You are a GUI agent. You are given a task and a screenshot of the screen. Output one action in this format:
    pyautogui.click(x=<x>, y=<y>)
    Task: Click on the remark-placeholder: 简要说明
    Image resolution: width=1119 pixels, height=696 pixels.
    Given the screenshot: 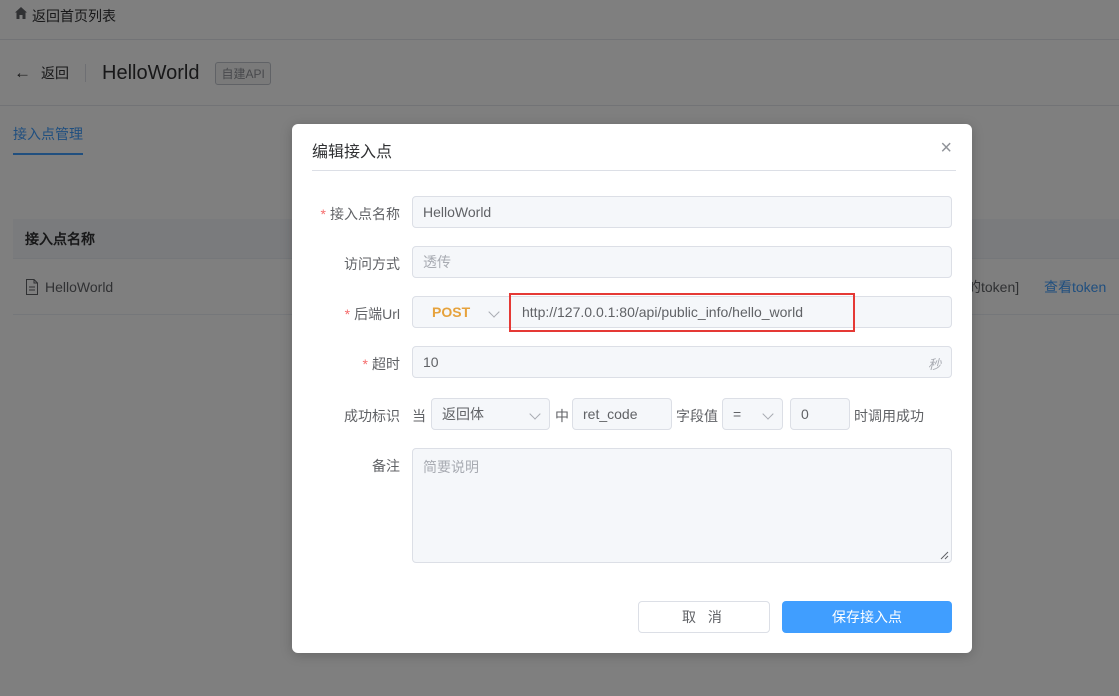 What is the action you would take?
    pyautogui.click(x=451, y=467)
    